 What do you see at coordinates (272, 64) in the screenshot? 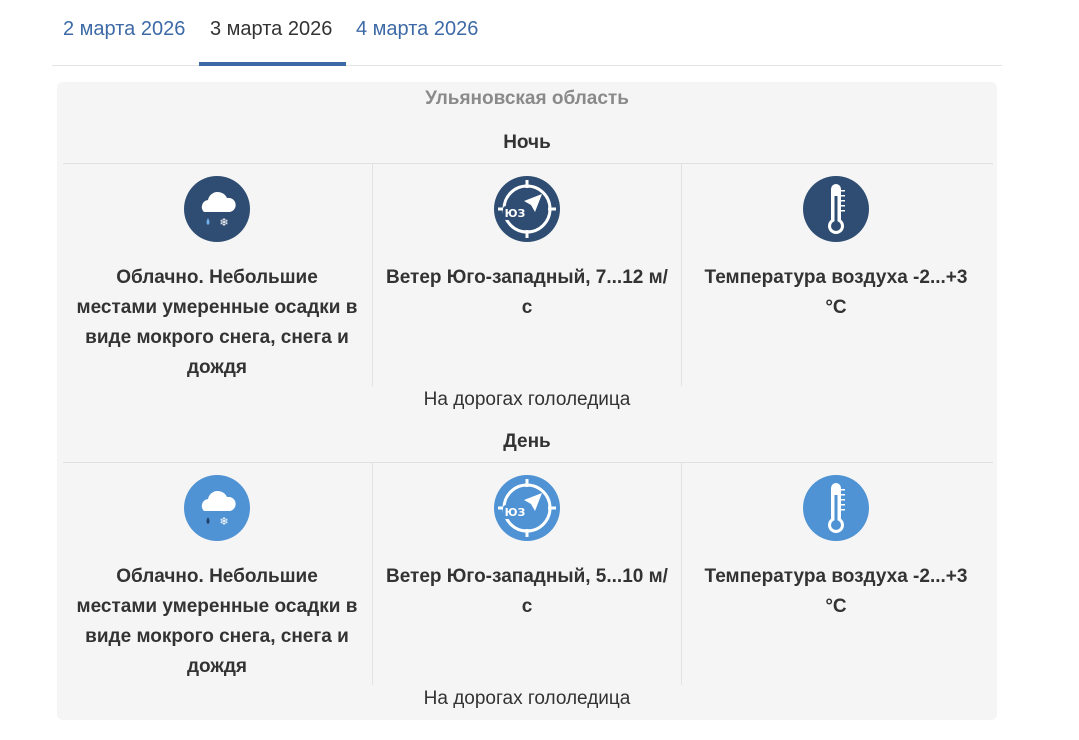
I see `active-tab-indicator` at bounding box center [272, 64].